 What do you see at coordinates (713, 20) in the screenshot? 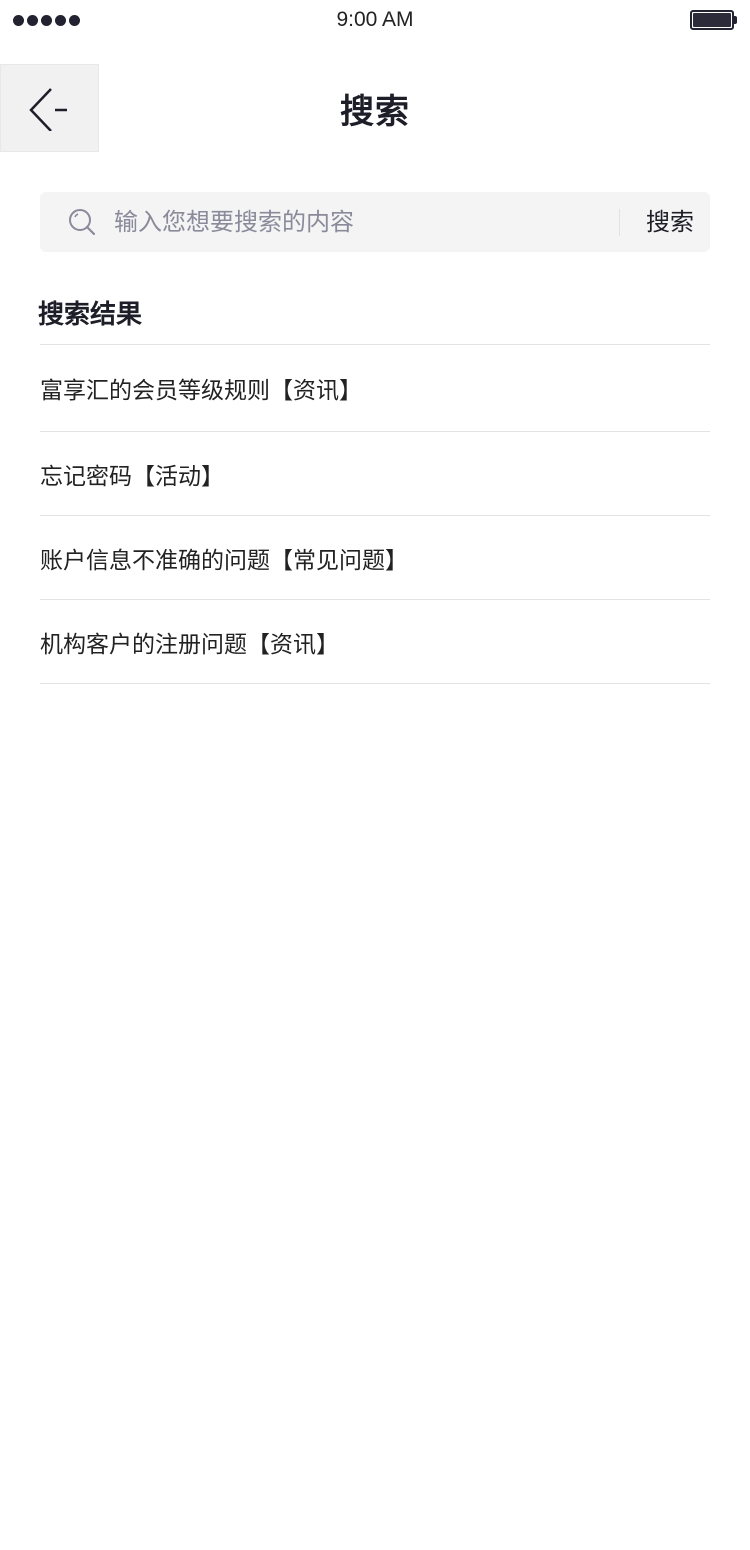
I see `battery-icon` at bounding box center [713, 20].